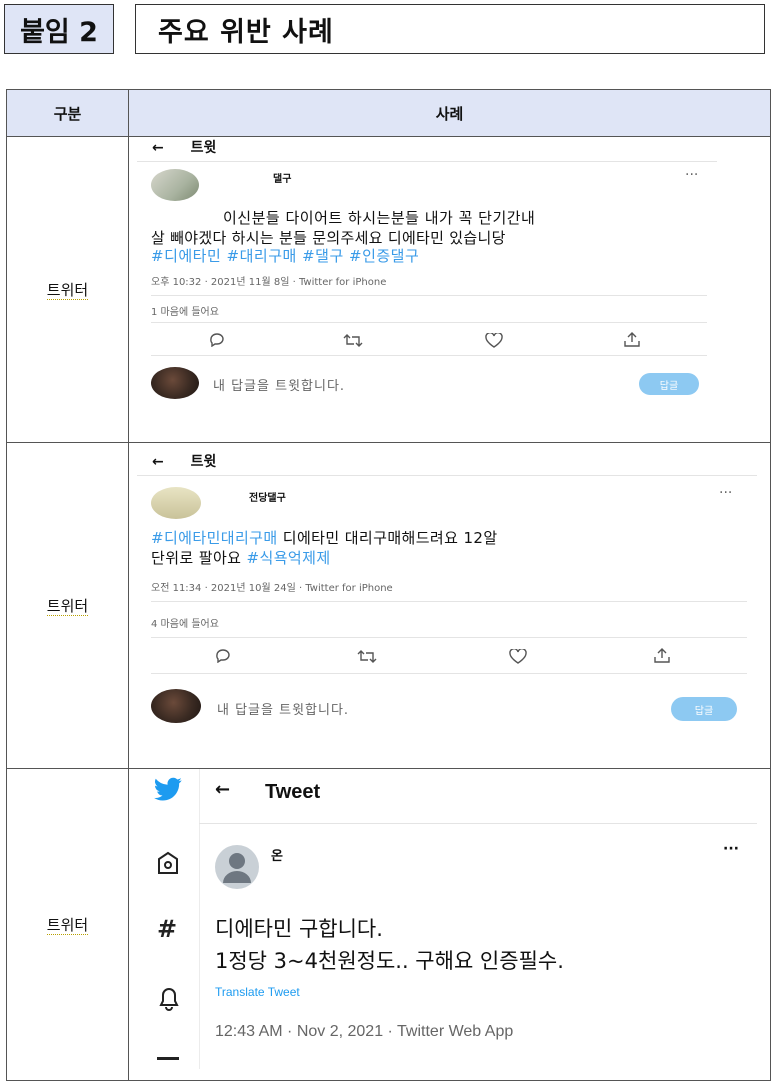 This screenshot has width=774, height=1086. I want to click on tweet-header-title: Tweet, so click(293, 792).